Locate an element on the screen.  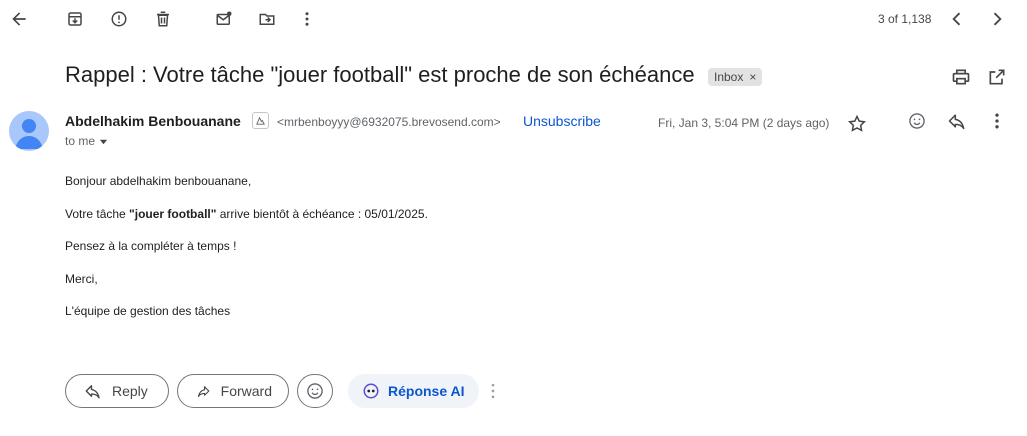
inbox-label-chip: Inbox × is located at coordinates (735, 77).